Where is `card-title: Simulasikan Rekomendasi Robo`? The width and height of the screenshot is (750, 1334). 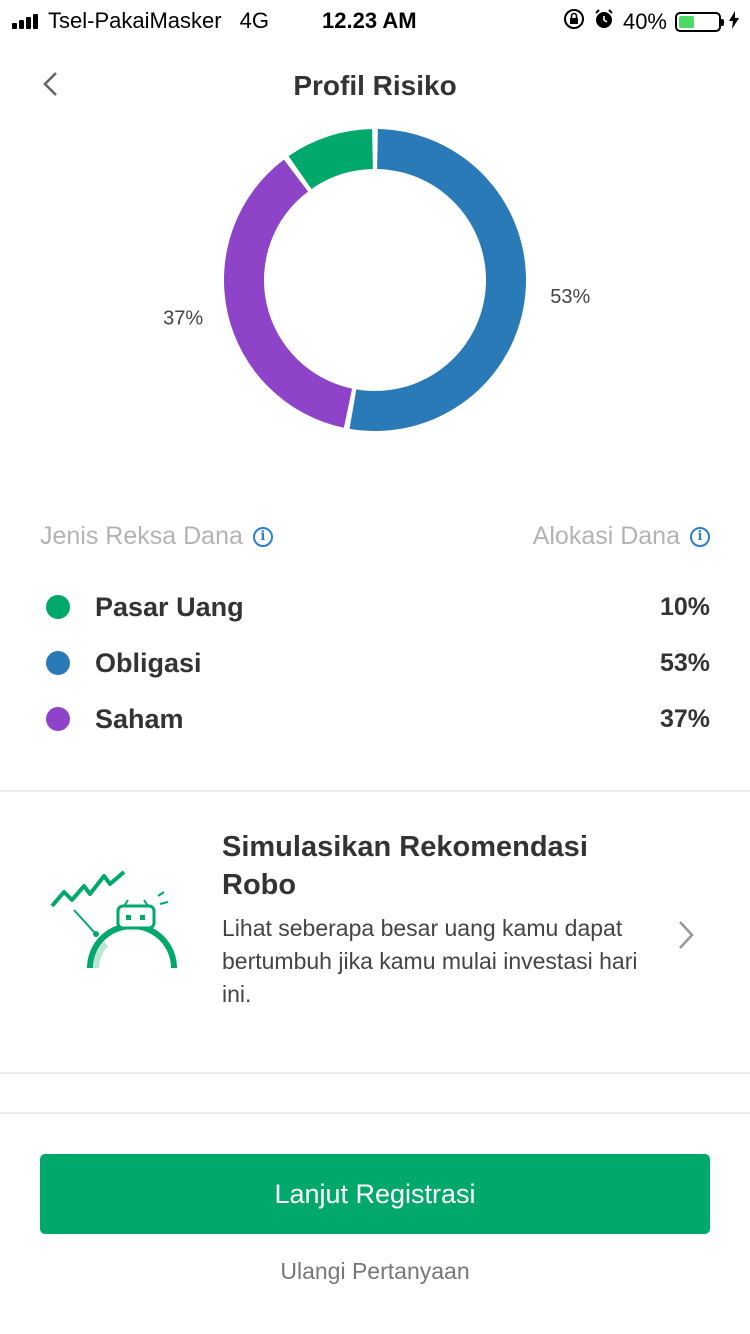
card-title: Simulasikan Rekomendasi Robo is located at coordinates (405, 866).